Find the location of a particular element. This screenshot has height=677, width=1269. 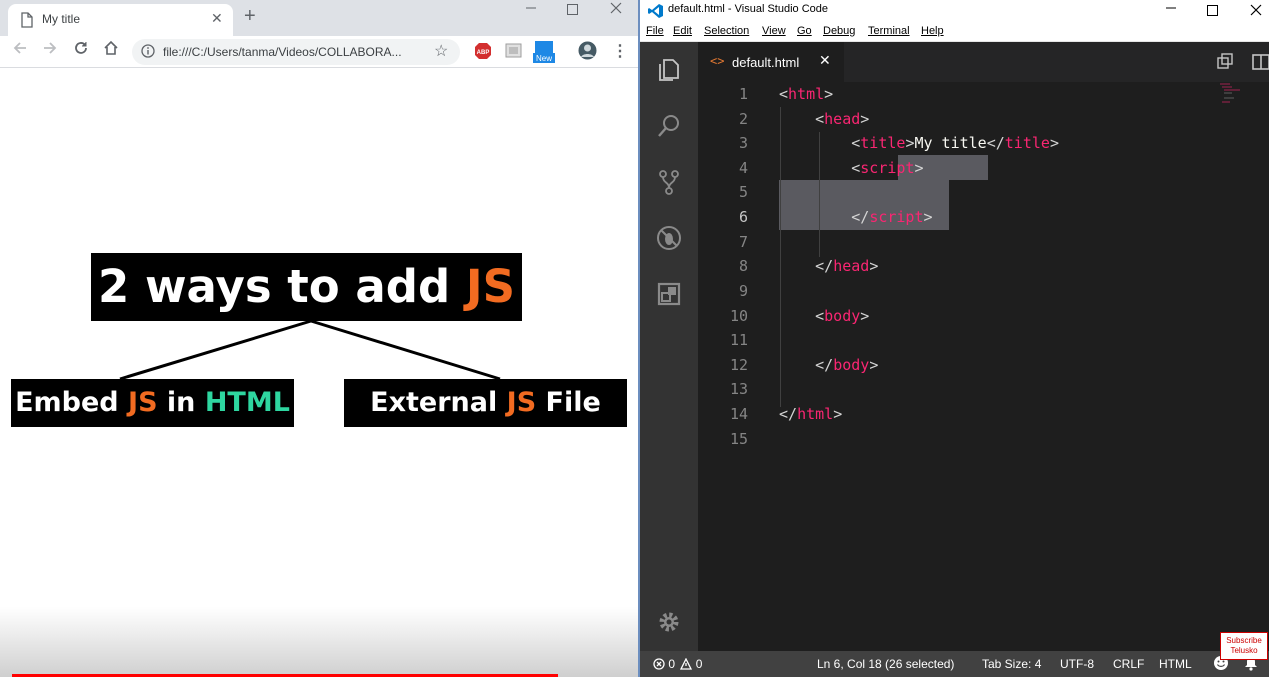

close-window-icon is located at coordinates (616, 9).